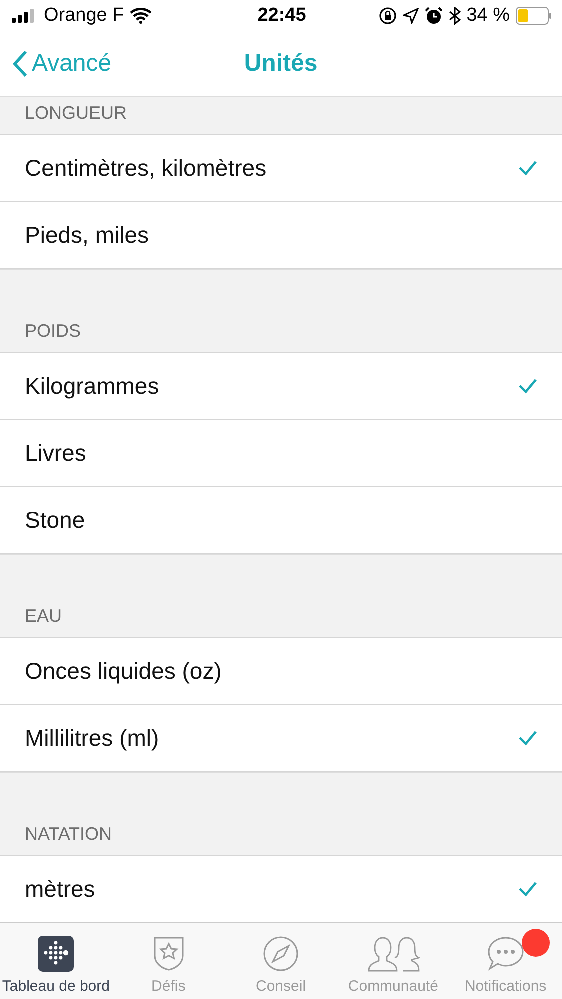 The image size is (562, 999). I want to click on dots-logo-icon, so click(56, 954).